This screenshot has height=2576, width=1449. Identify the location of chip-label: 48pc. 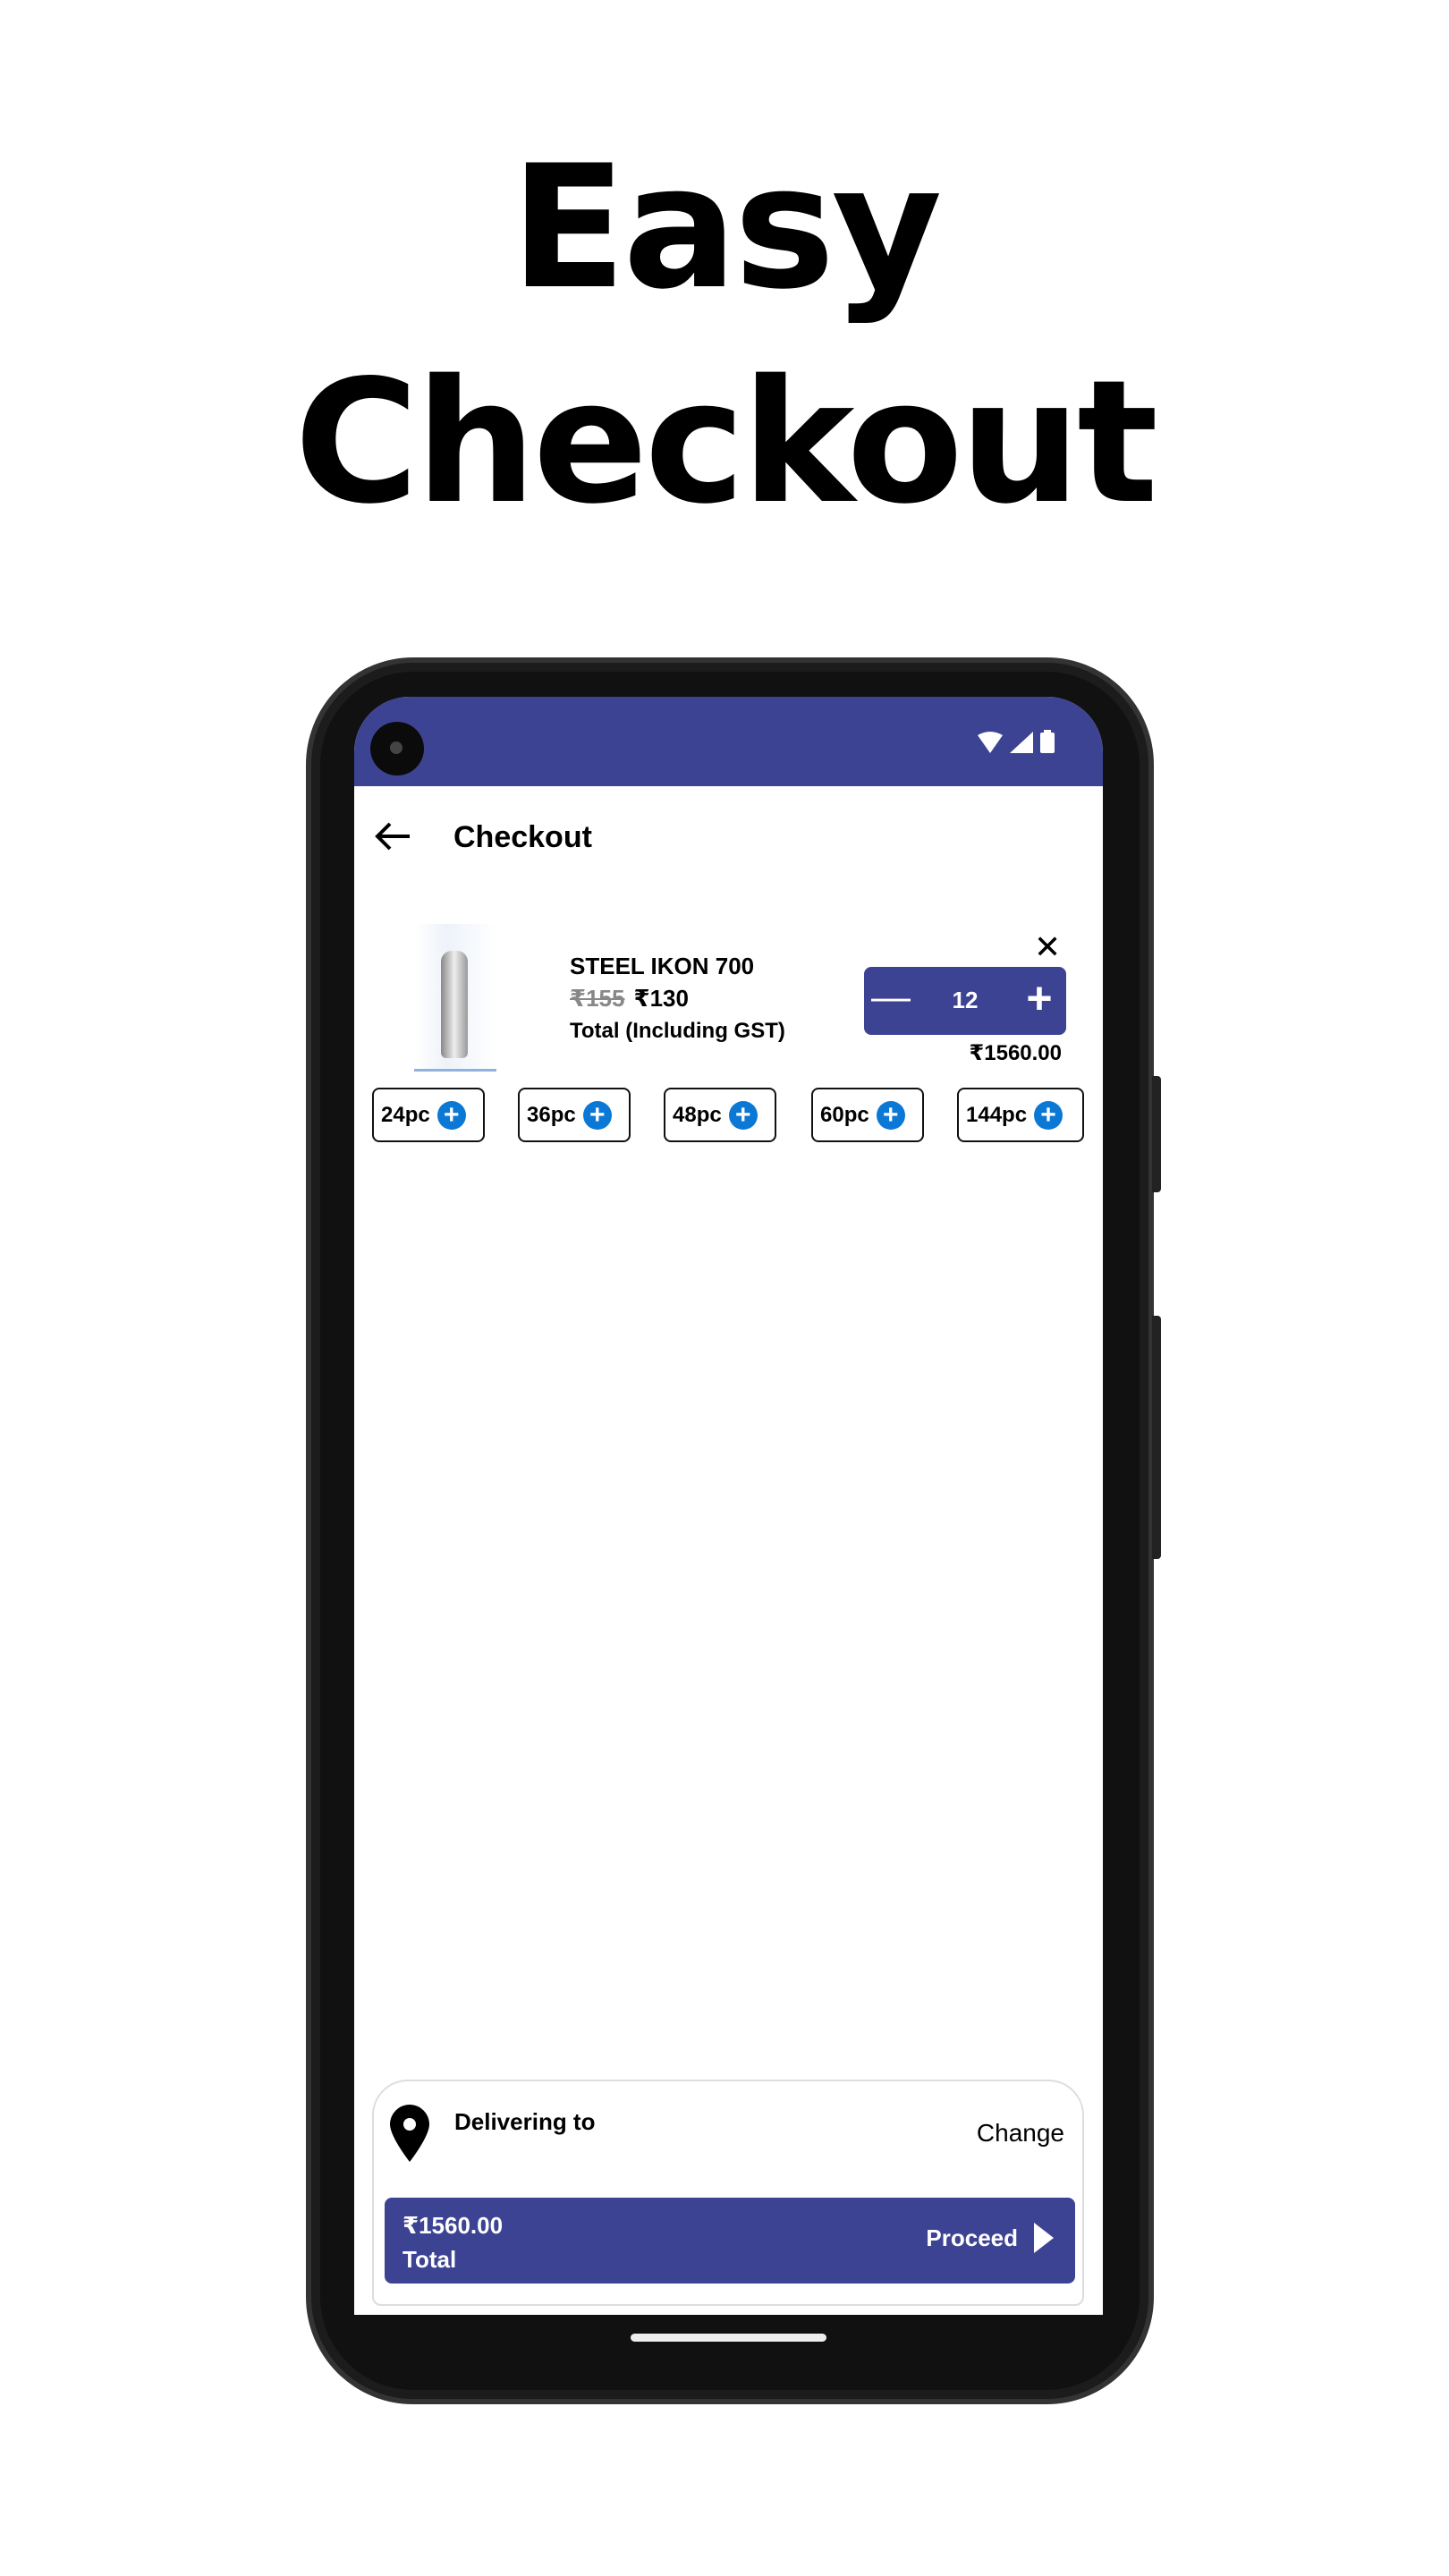
(697, 1114).